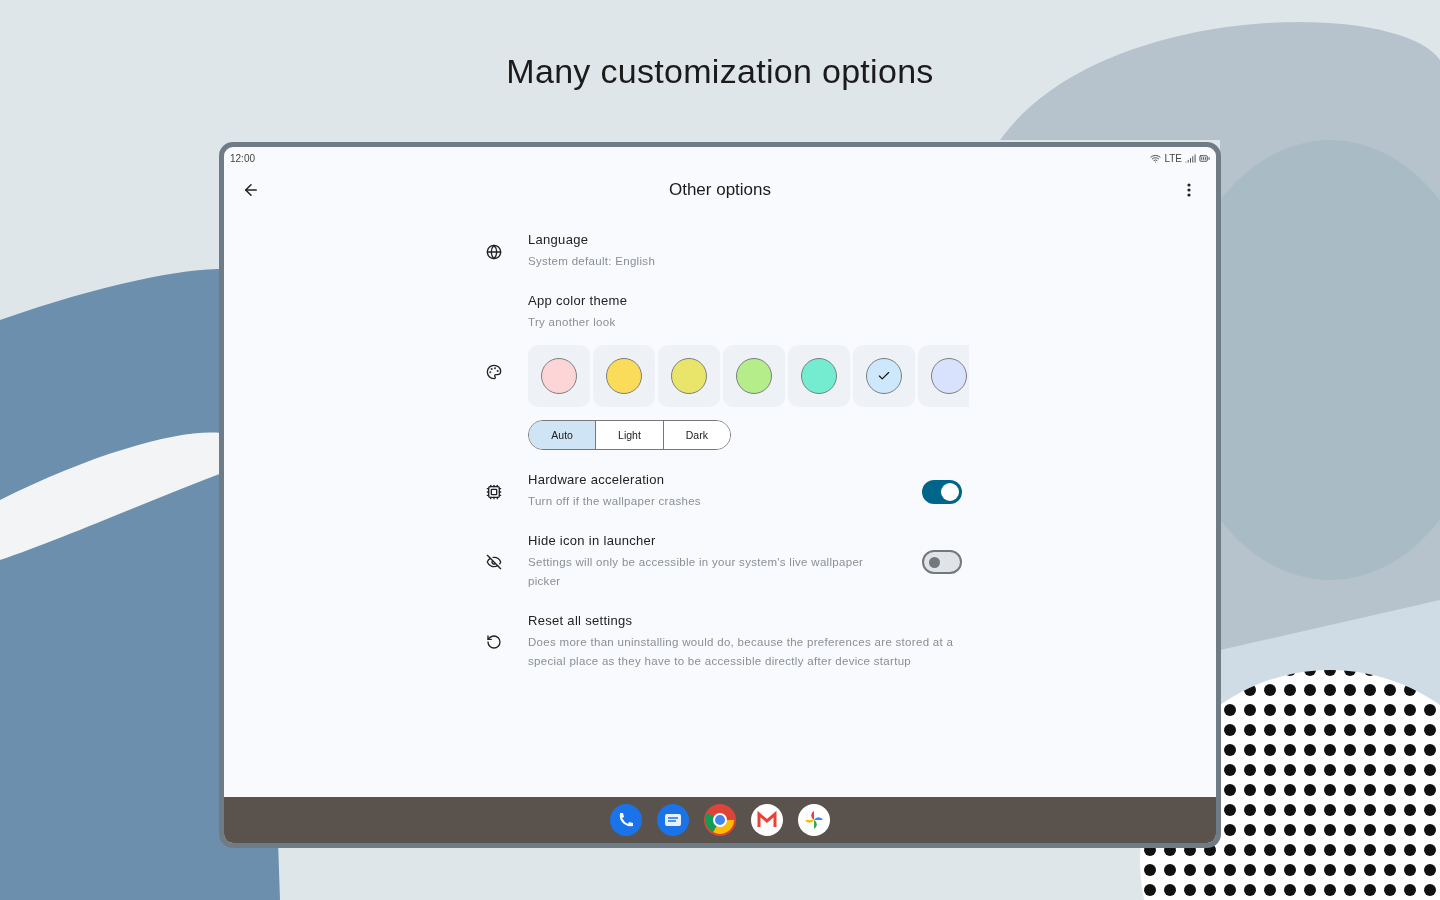  What do you see at coordinates (592, 261) in the screenshot?
I see `setting-description: System default: English` at bounding box center [592, 261].